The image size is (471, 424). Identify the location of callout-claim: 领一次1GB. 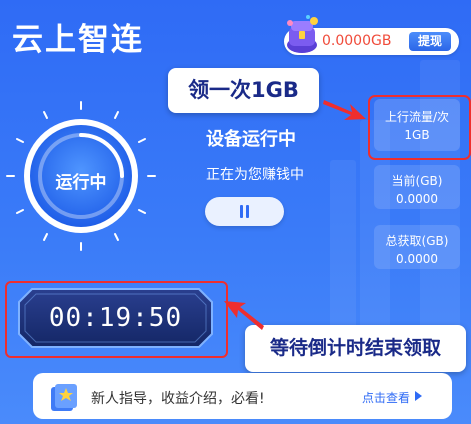
(243, 90).